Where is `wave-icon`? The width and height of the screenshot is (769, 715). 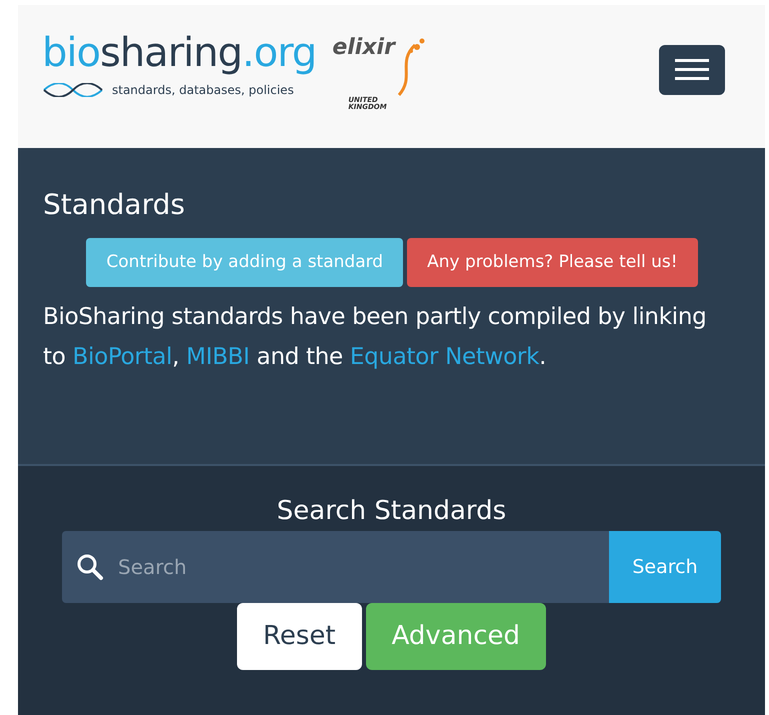
wave-icon is located at coordinates (73, 90).